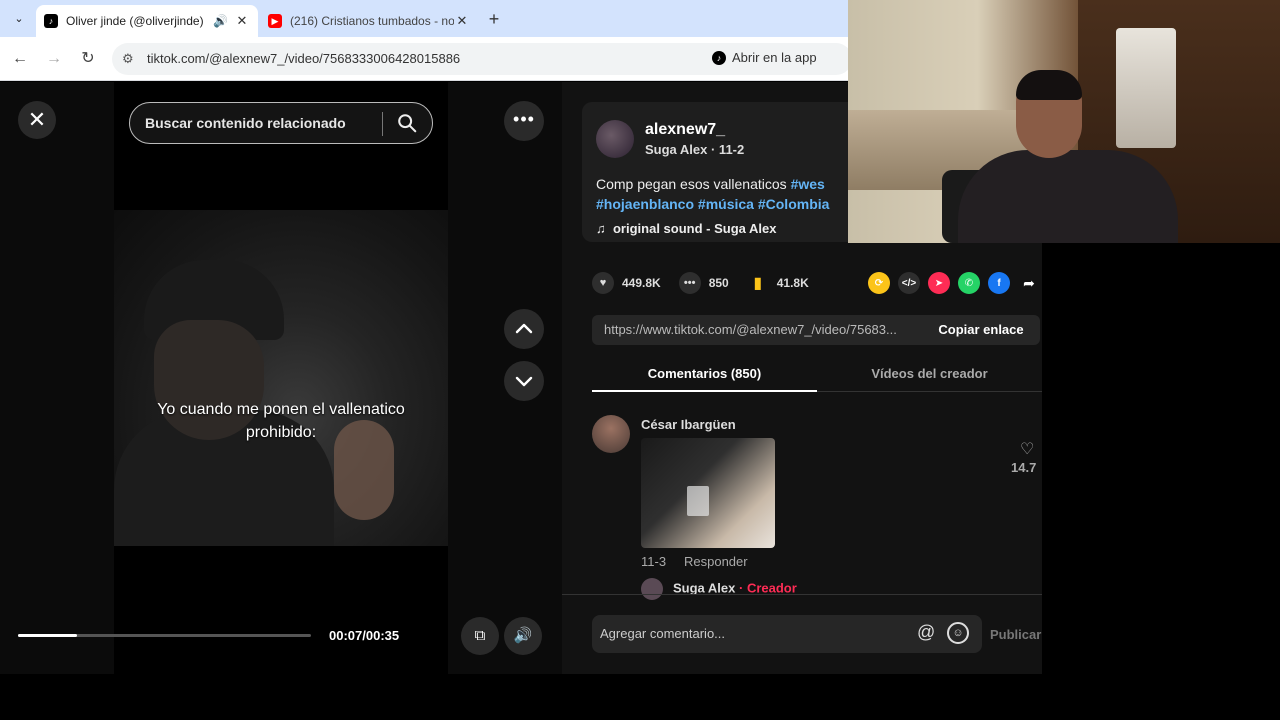 The width and height of the screenshot is (1280, 720). What do you see at coordinates (719, 589) in the screenshot?
I see `creator-reply-row: Suga Alex · Creador` at bounding box center [719, 589].